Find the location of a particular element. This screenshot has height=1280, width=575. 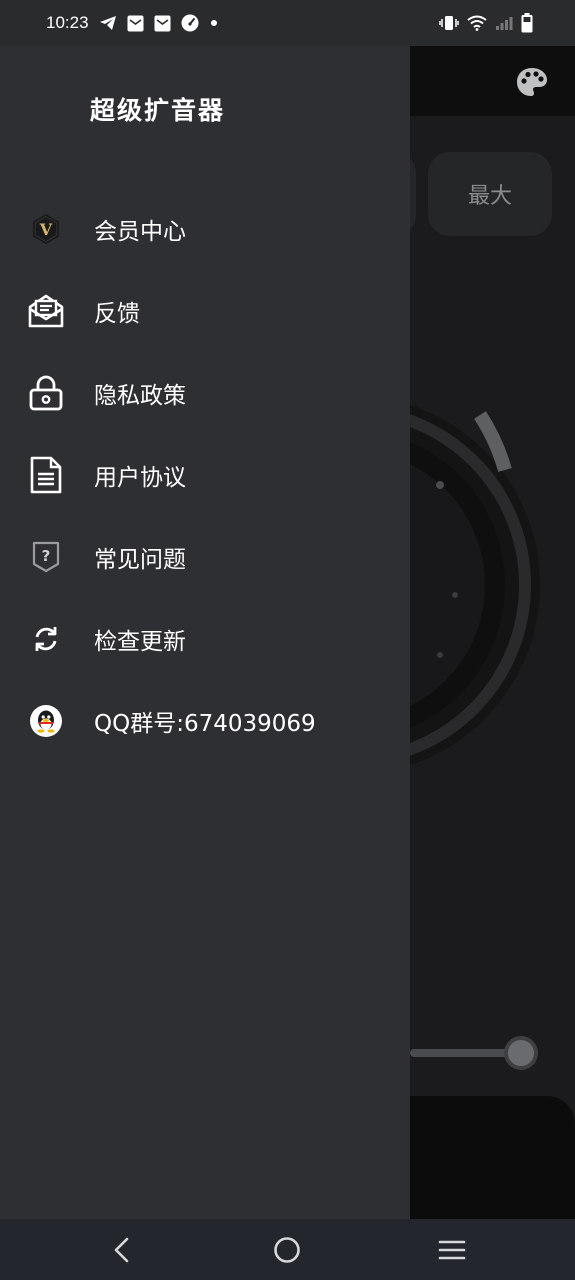

bottom-panel is located at coordinates (492, 1157).